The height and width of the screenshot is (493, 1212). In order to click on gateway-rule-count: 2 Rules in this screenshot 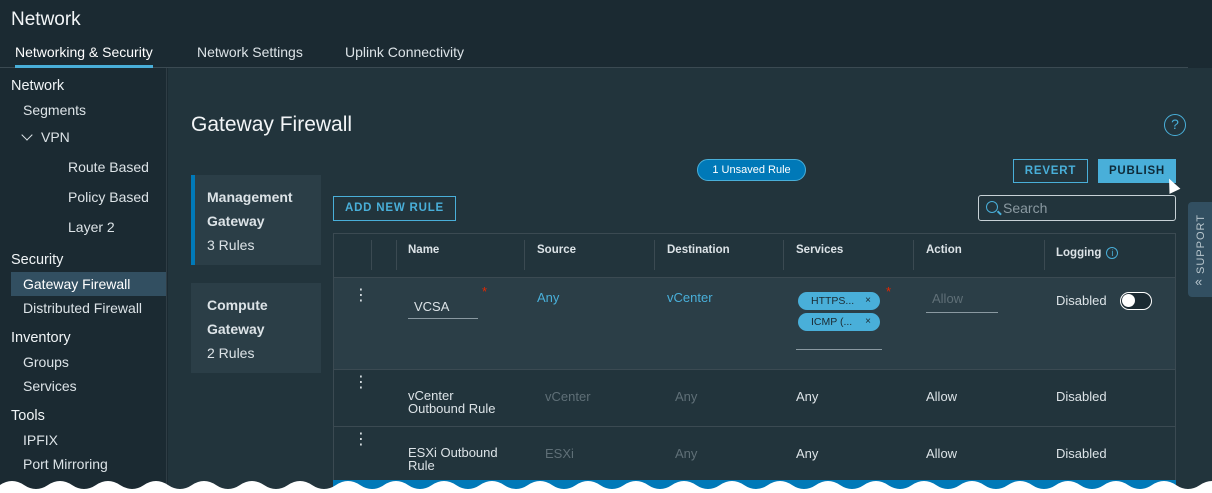, I will do `click(231, 353)`.